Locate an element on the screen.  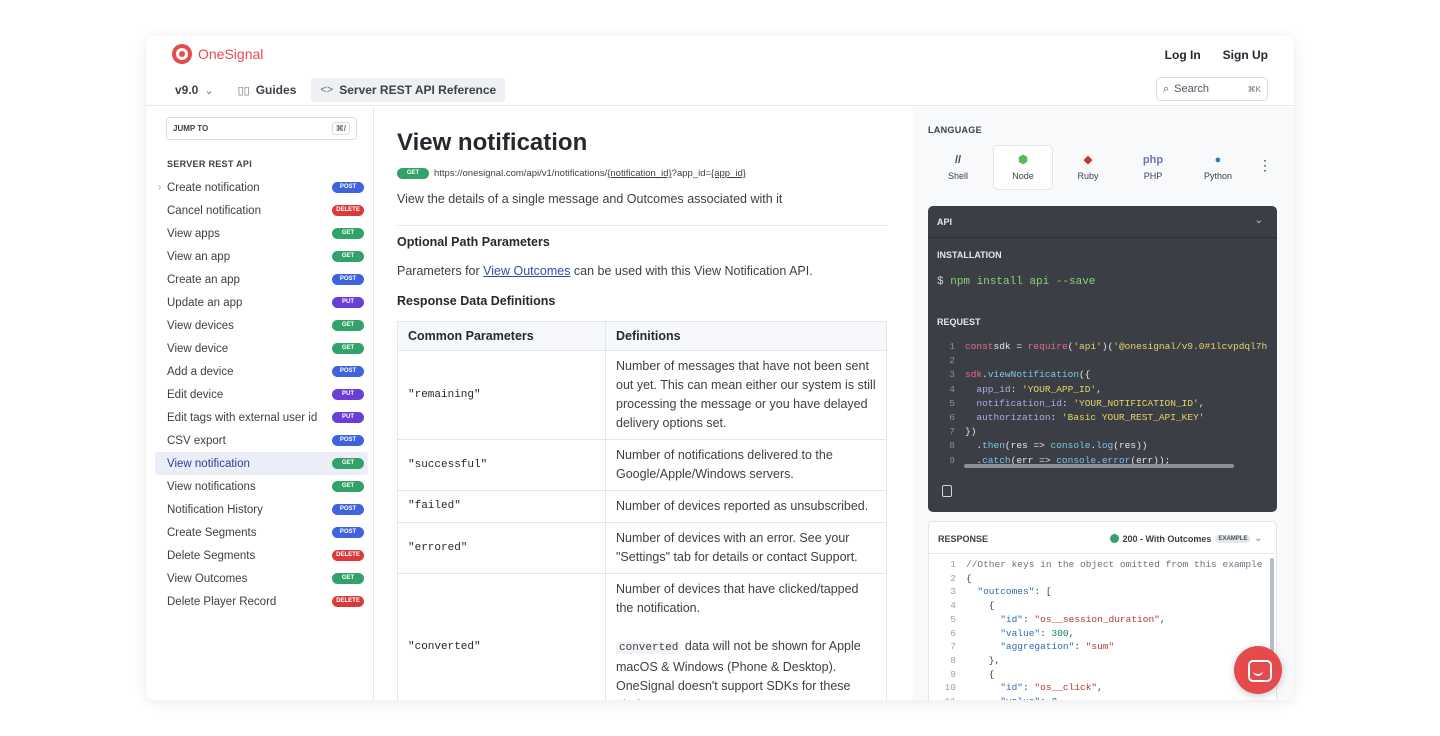
sidebar-item: View notification GET is located at coordinates (261, 463).